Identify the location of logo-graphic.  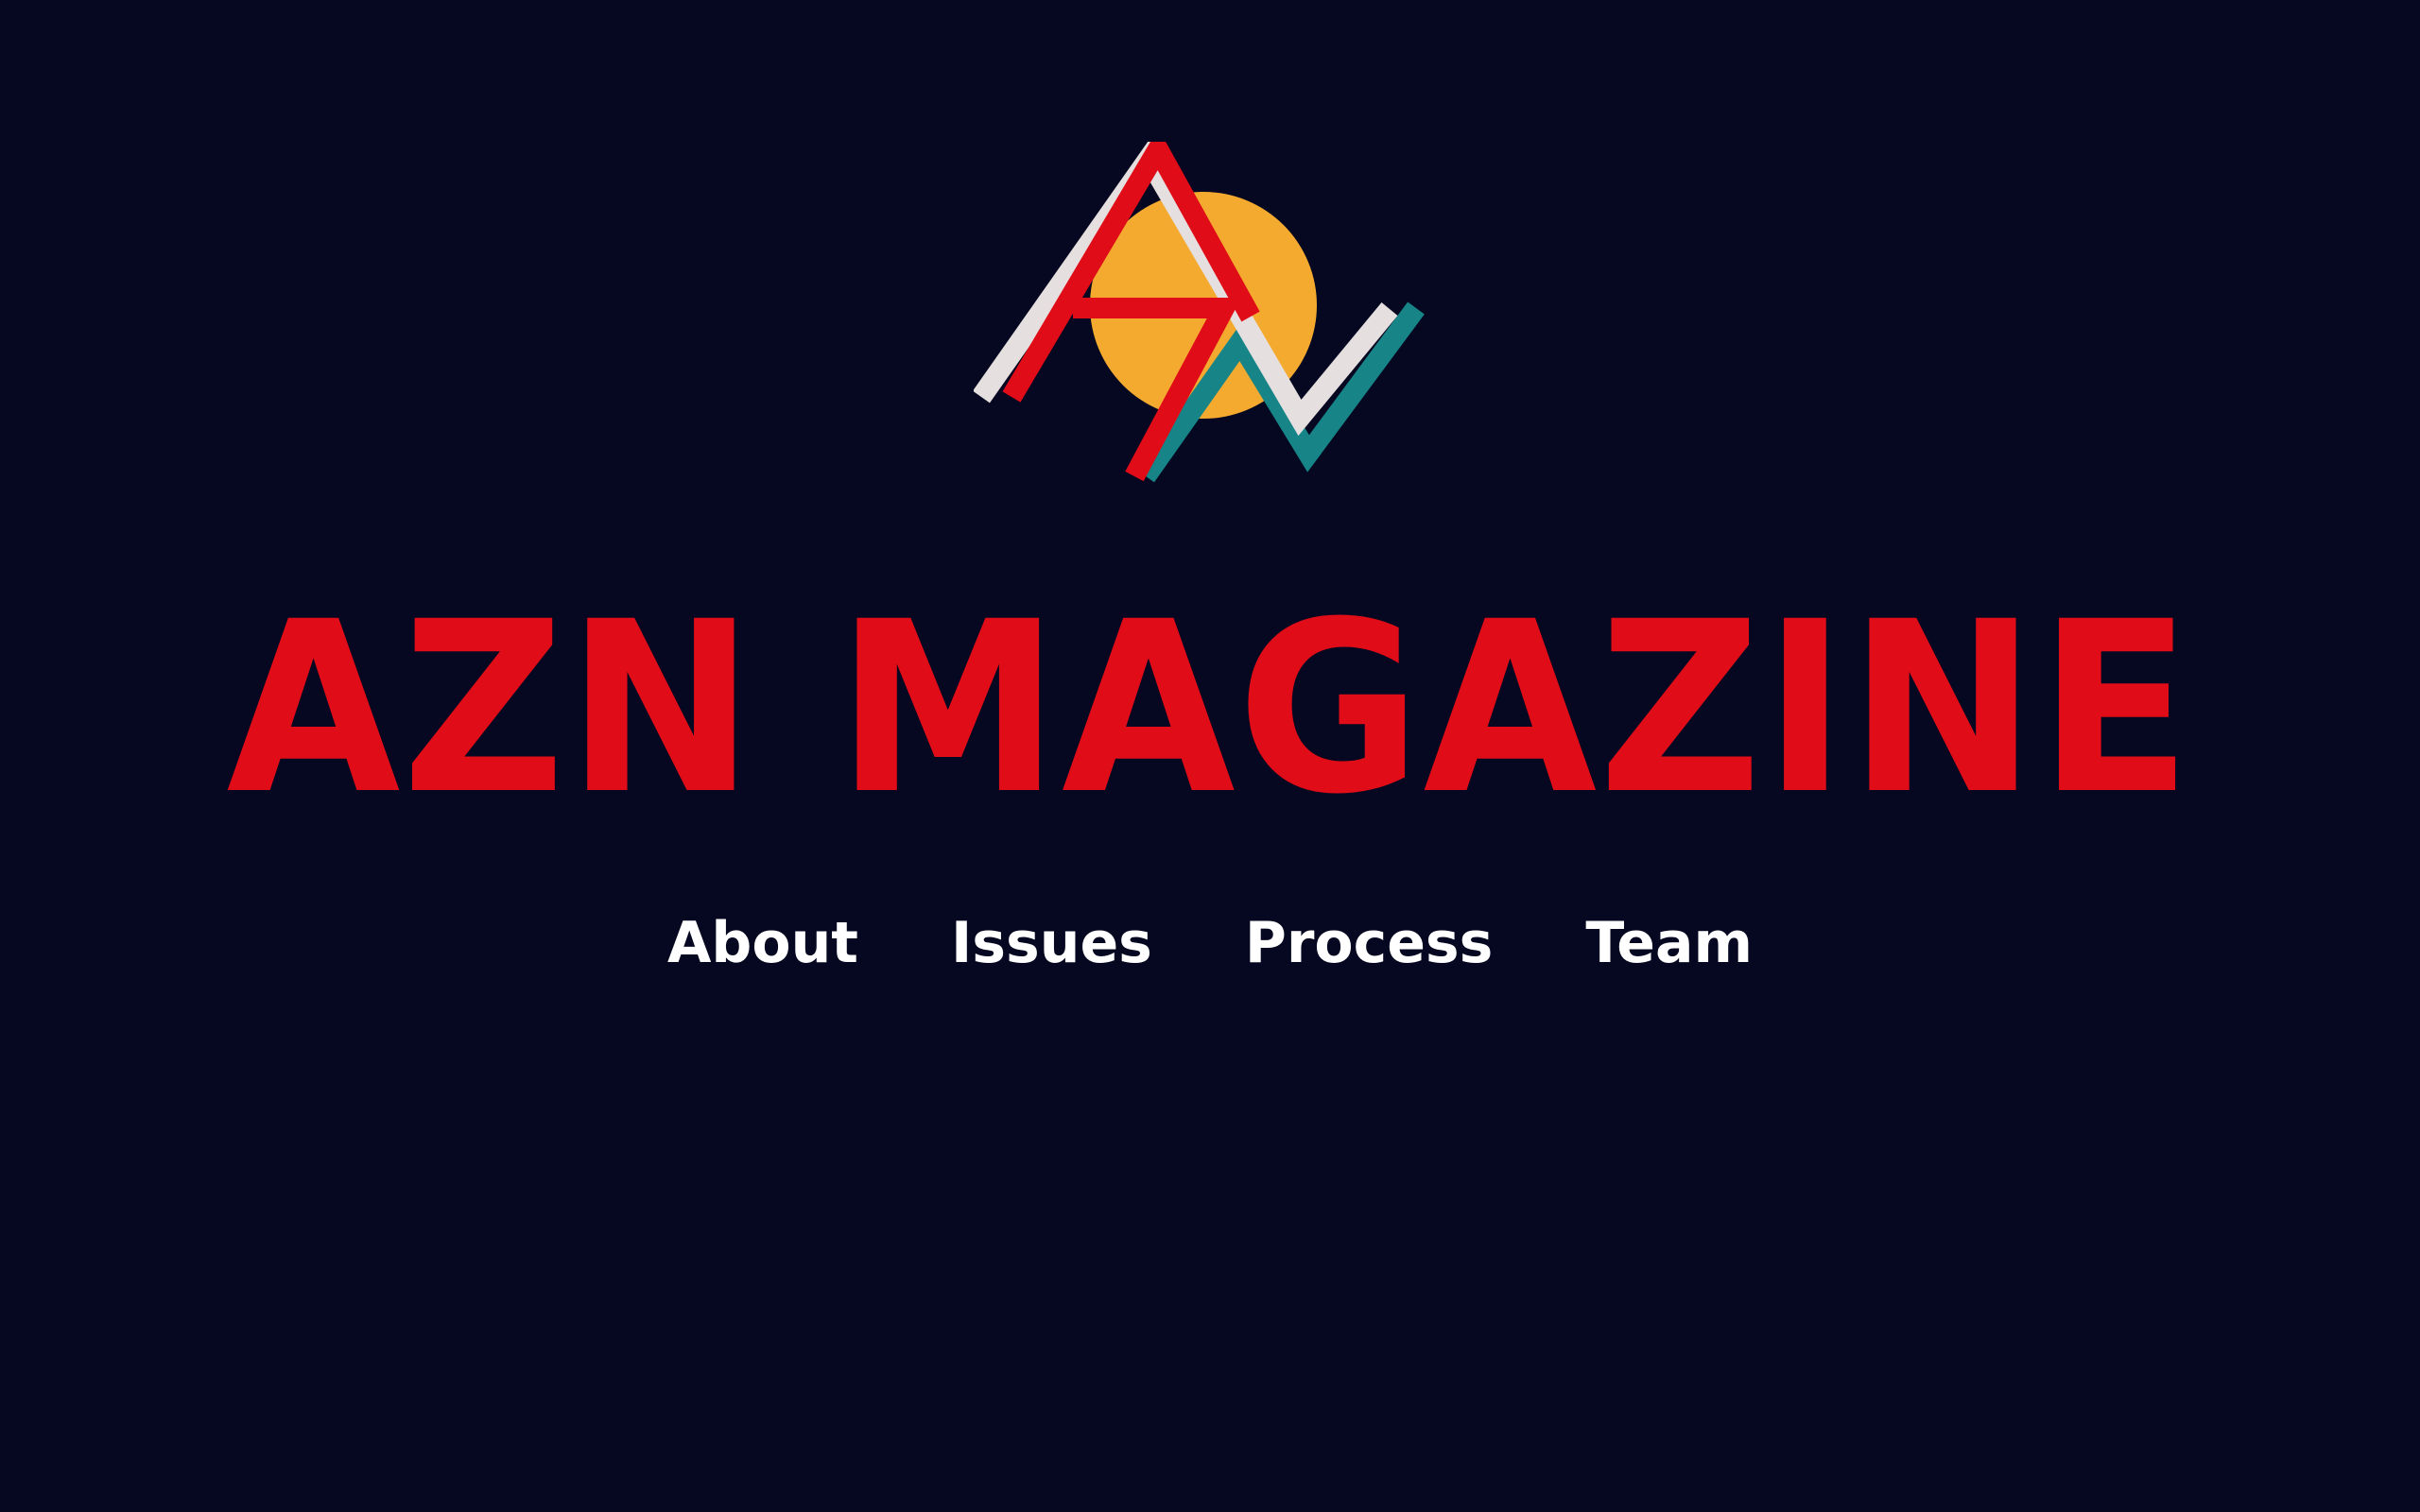
(1199, 312).